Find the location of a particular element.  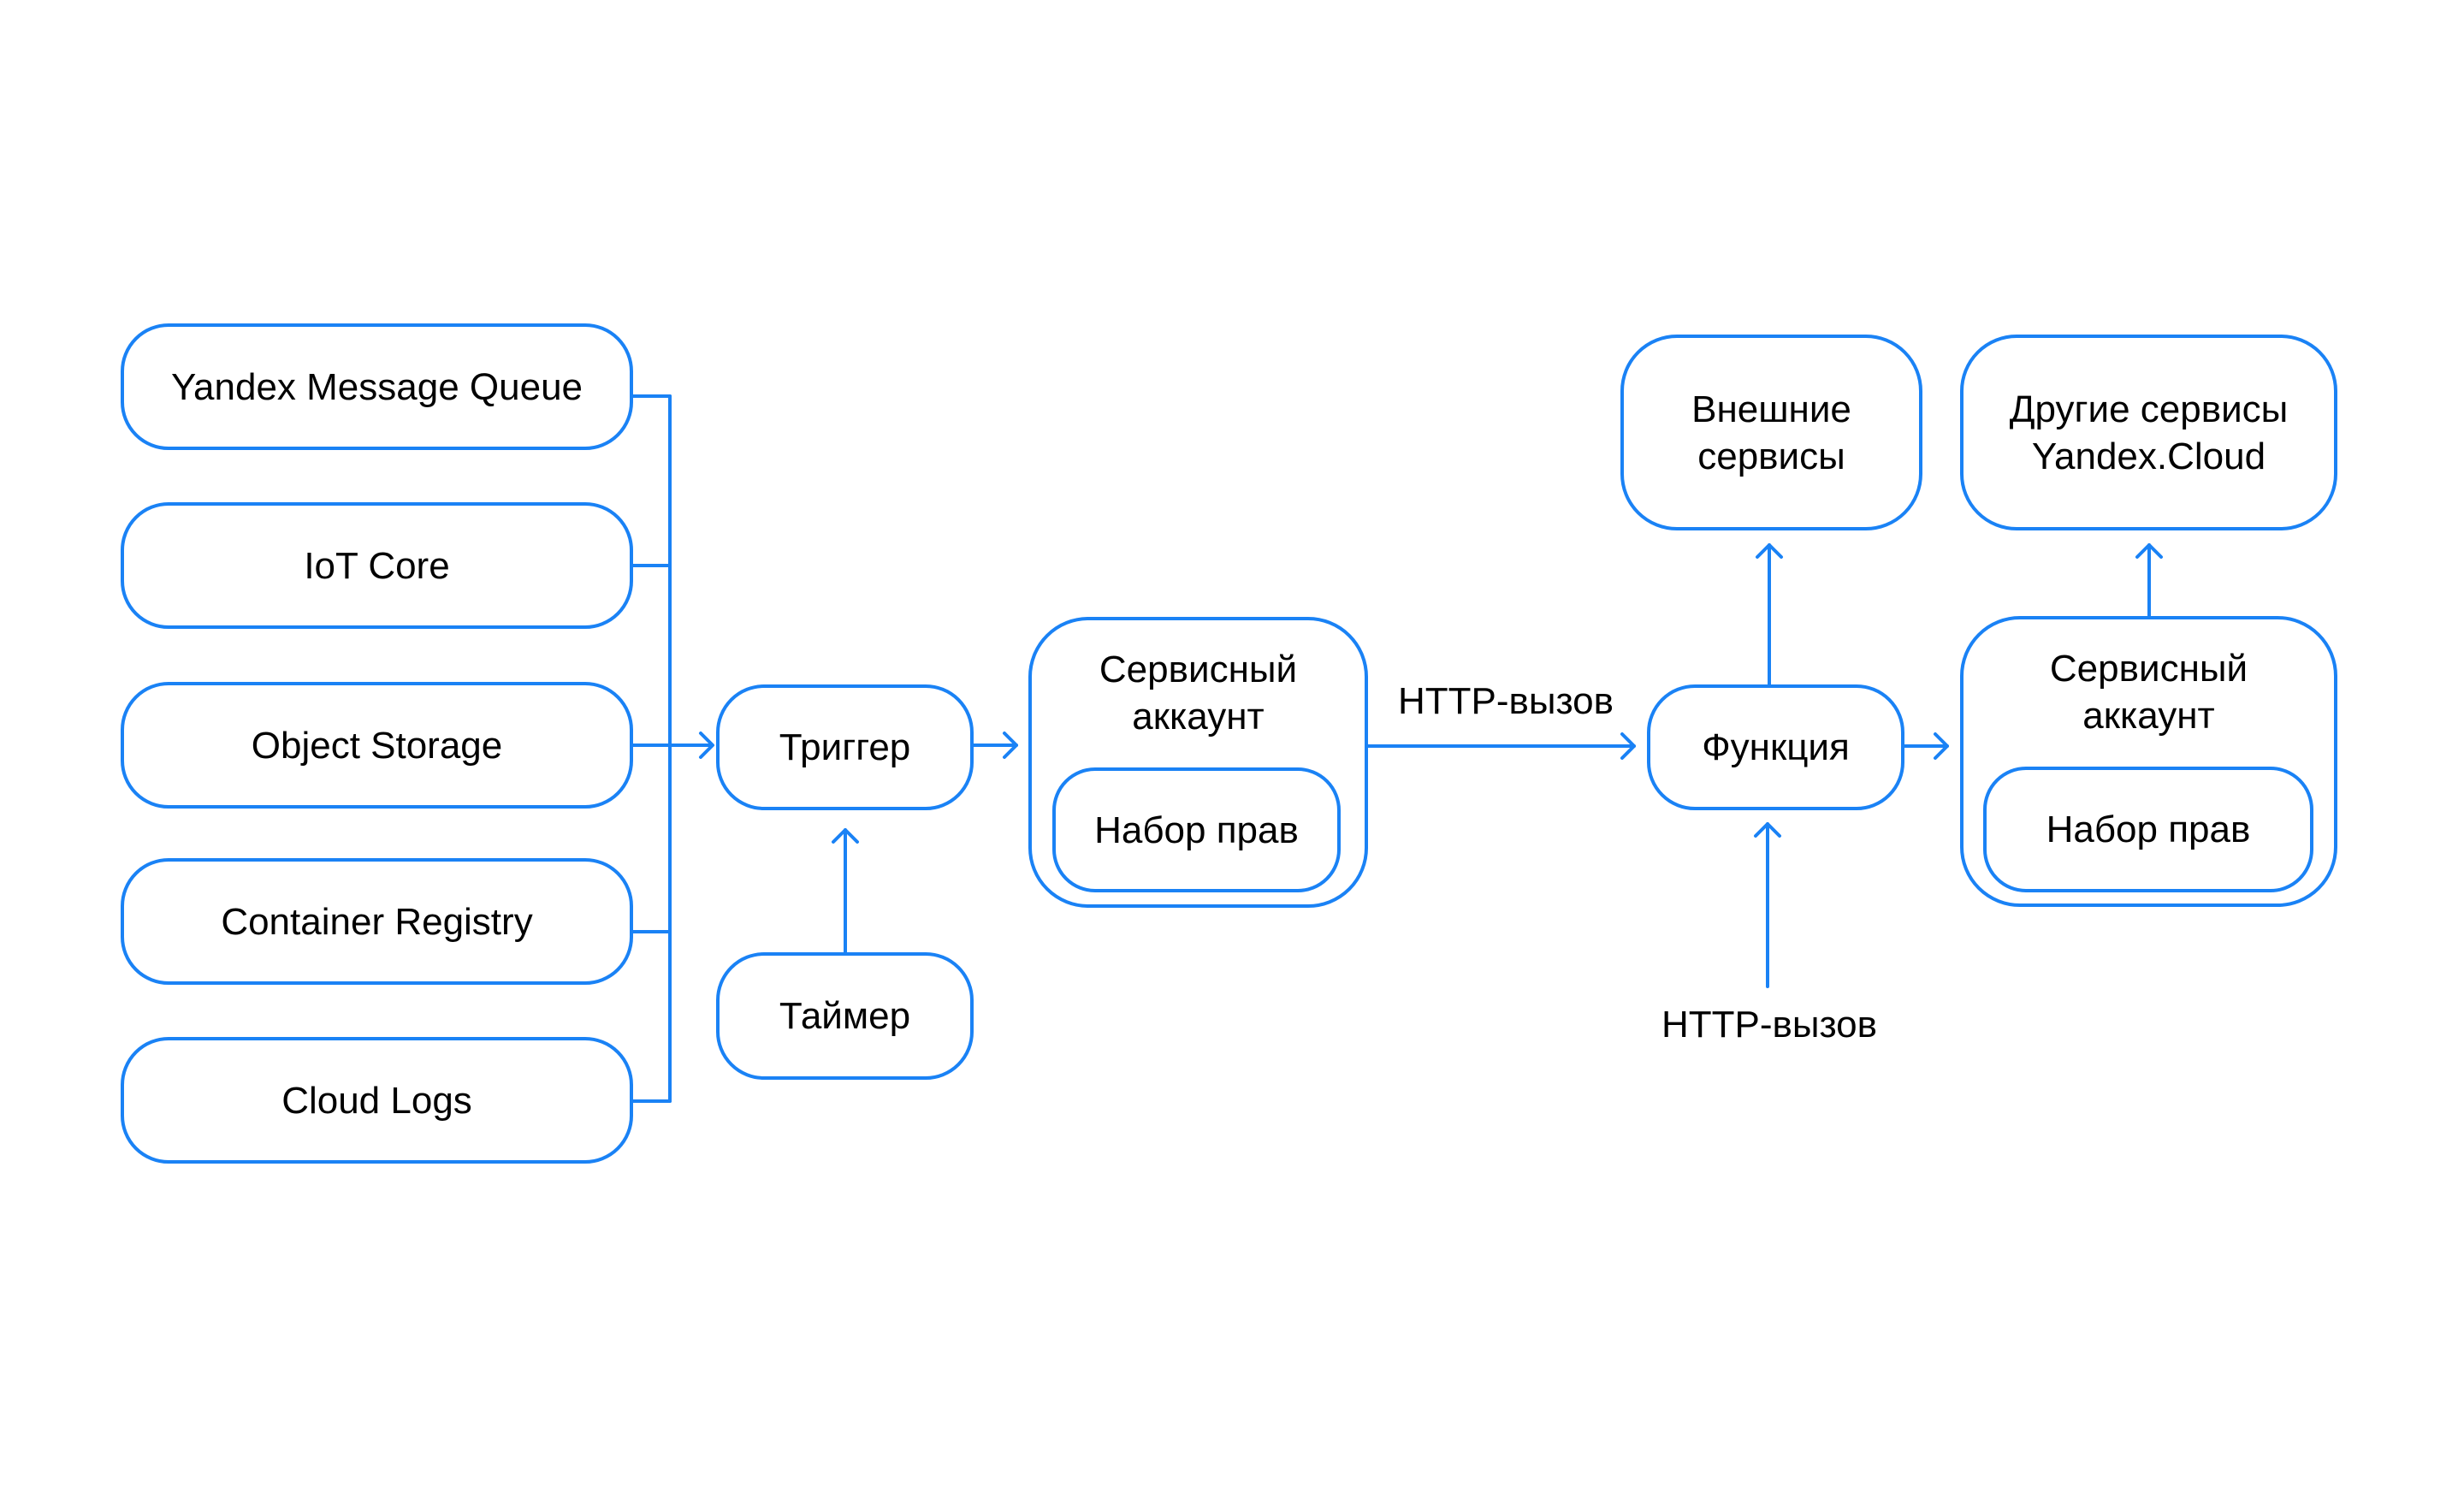

source-label: Container Registry is located at coordinates (377, 921).